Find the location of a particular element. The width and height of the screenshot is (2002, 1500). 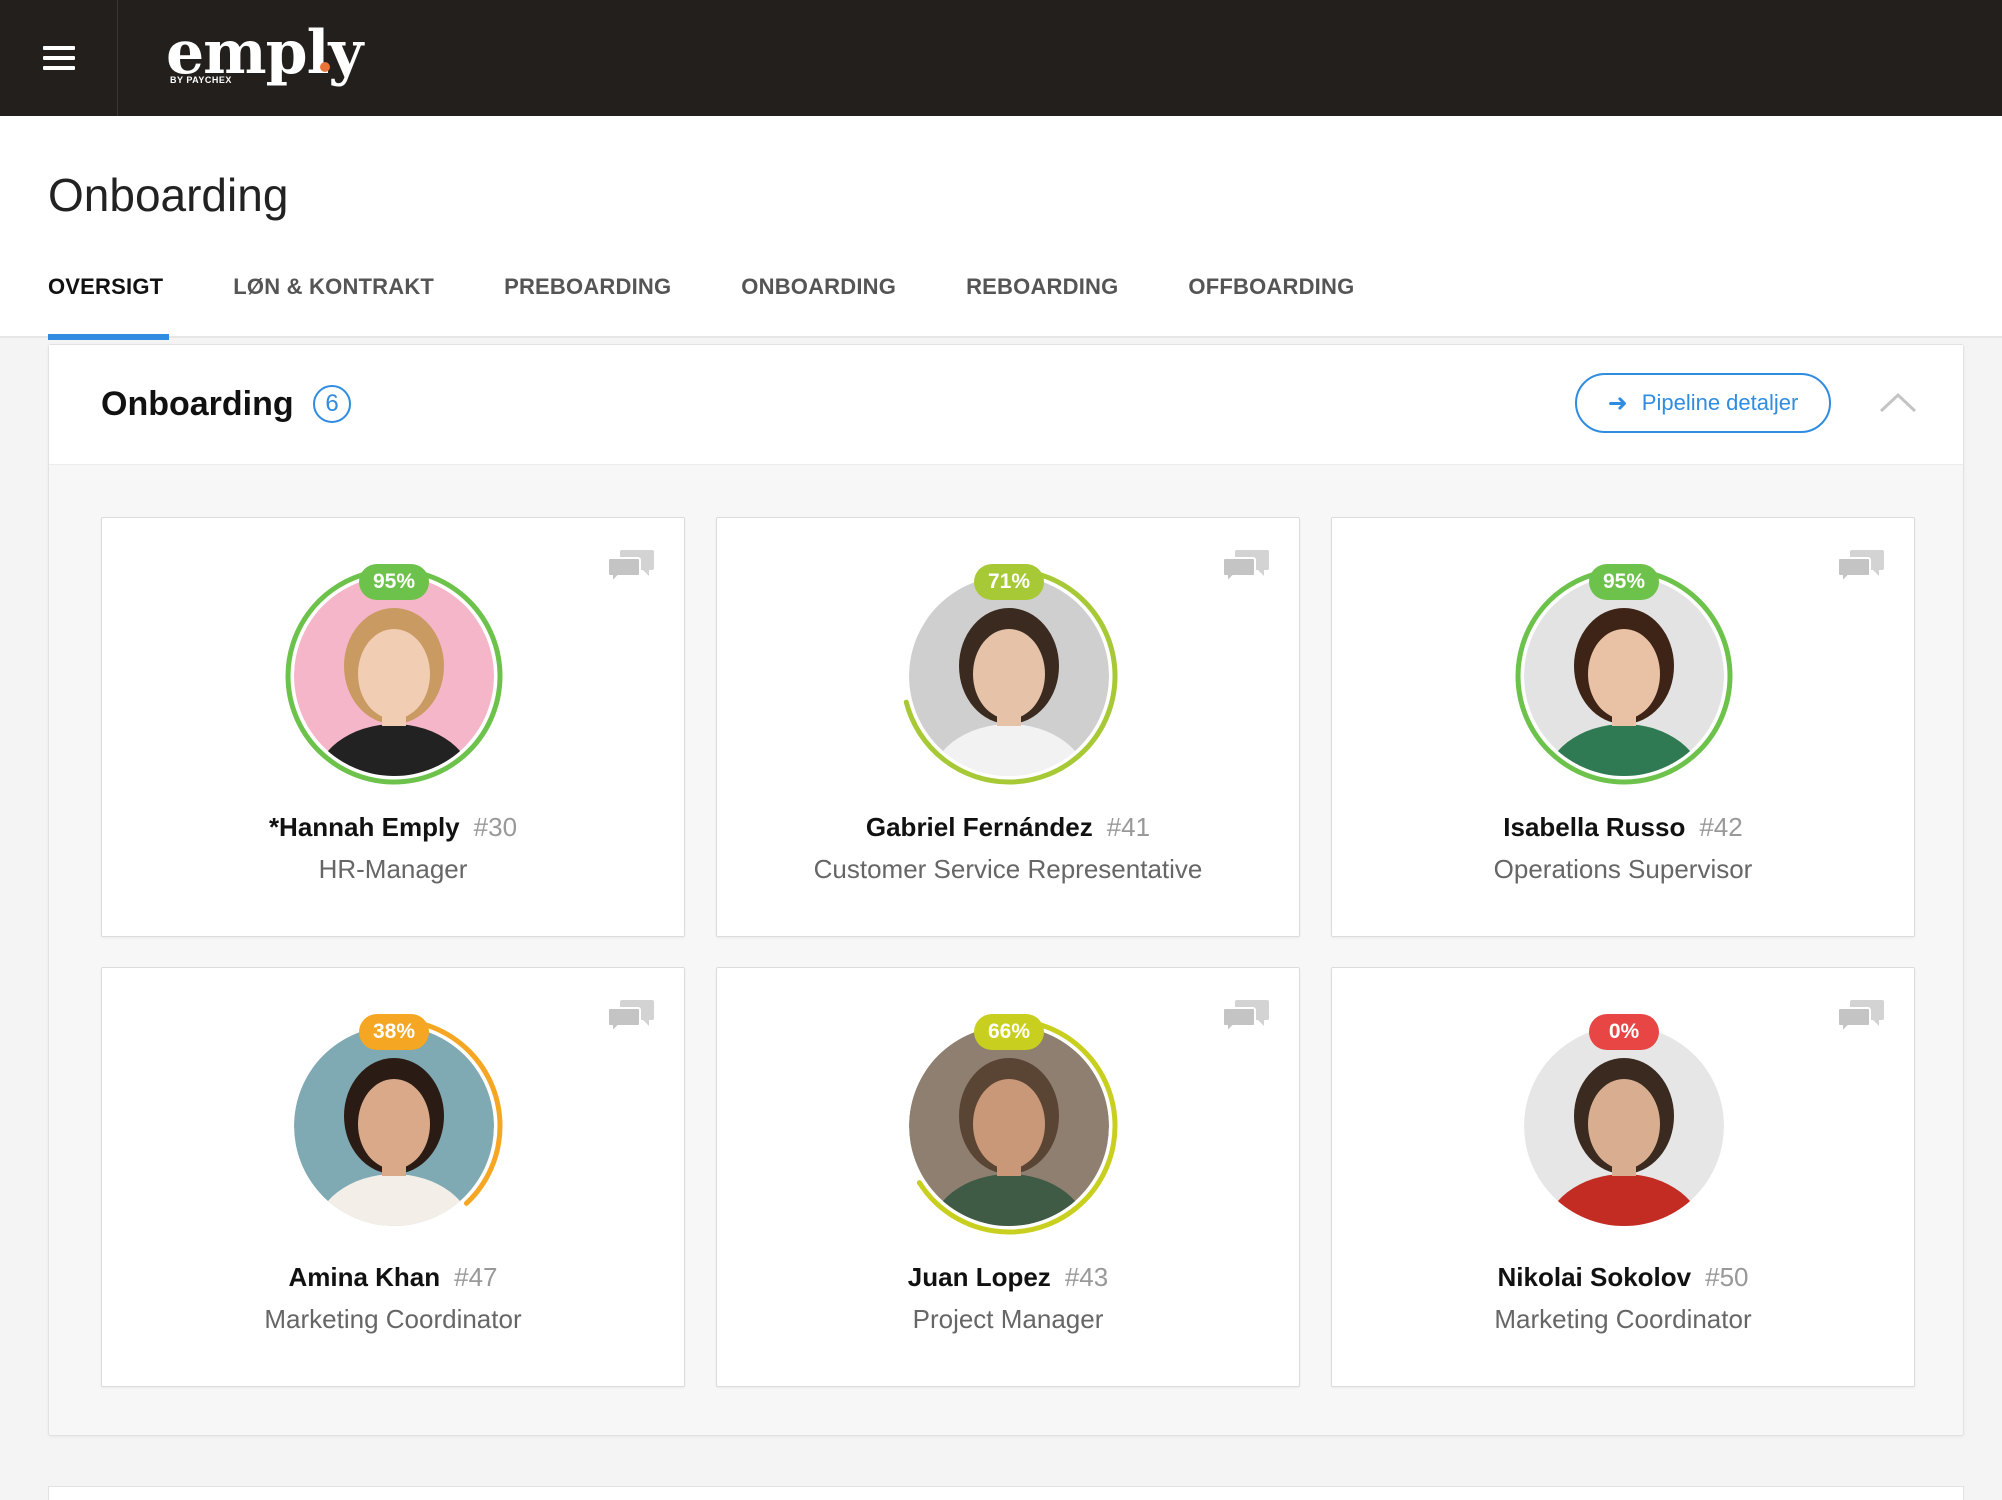

tab-preboarding: PREBOARDING is located at coordinates (587, 301).